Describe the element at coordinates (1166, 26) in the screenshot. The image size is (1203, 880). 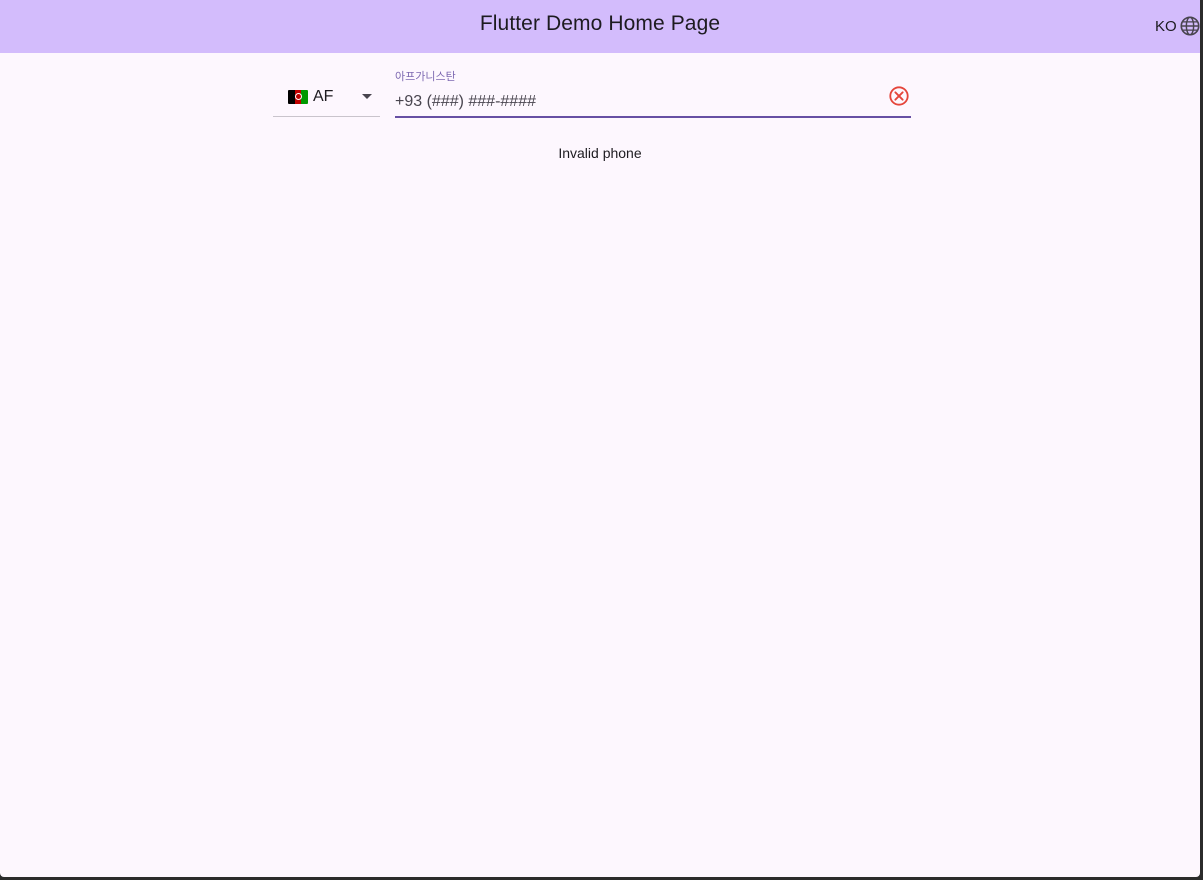
I see `language-code: KO` at that location.